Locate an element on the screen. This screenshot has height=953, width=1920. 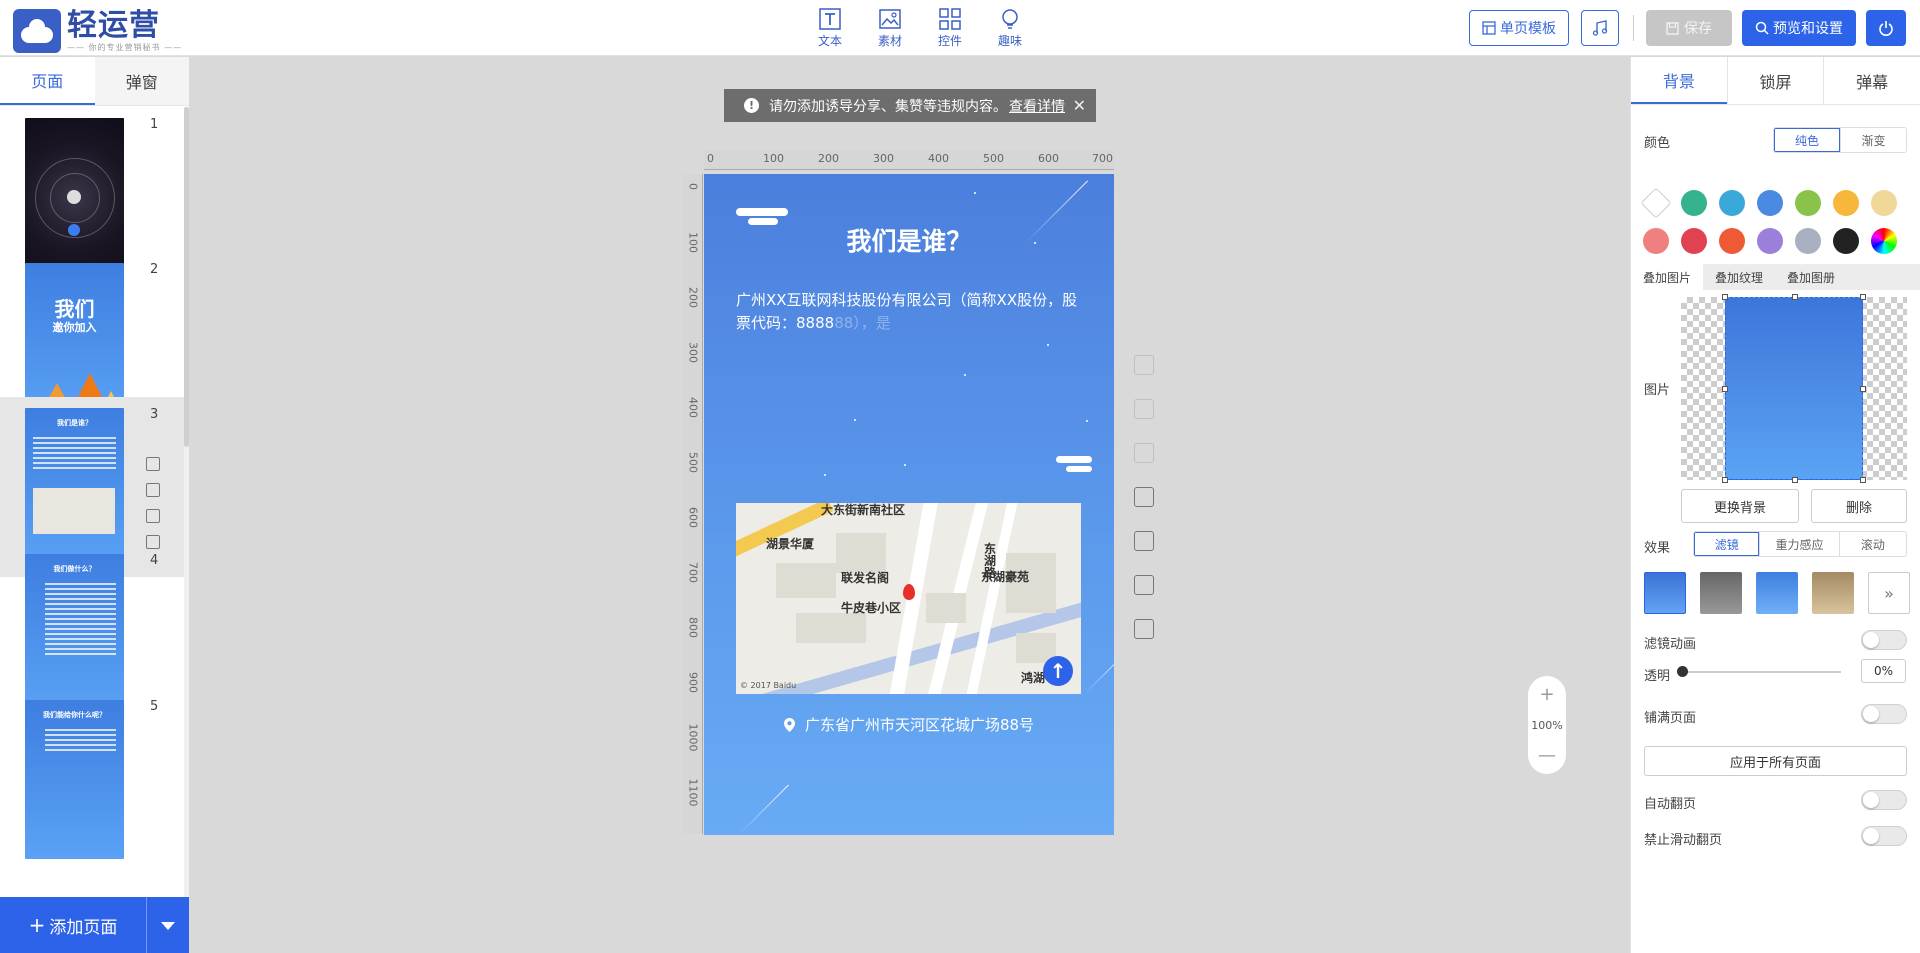
template-icon is located at coordinates (153, 490).